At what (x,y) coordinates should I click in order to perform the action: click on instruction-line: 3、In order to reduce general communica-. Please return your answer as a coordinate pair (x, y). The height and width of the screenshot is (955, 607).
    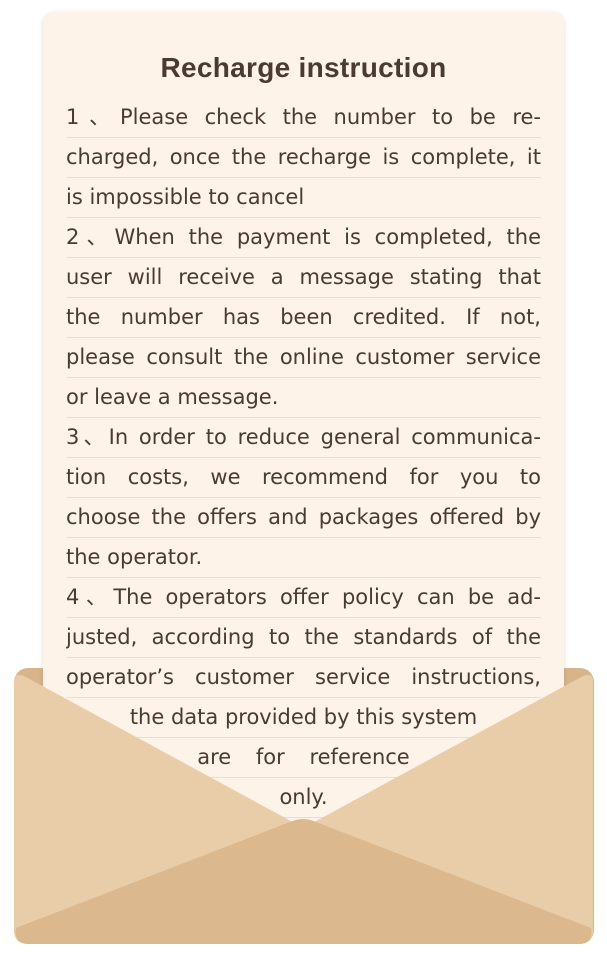
    Looking at the image, I should click on (303, 438).